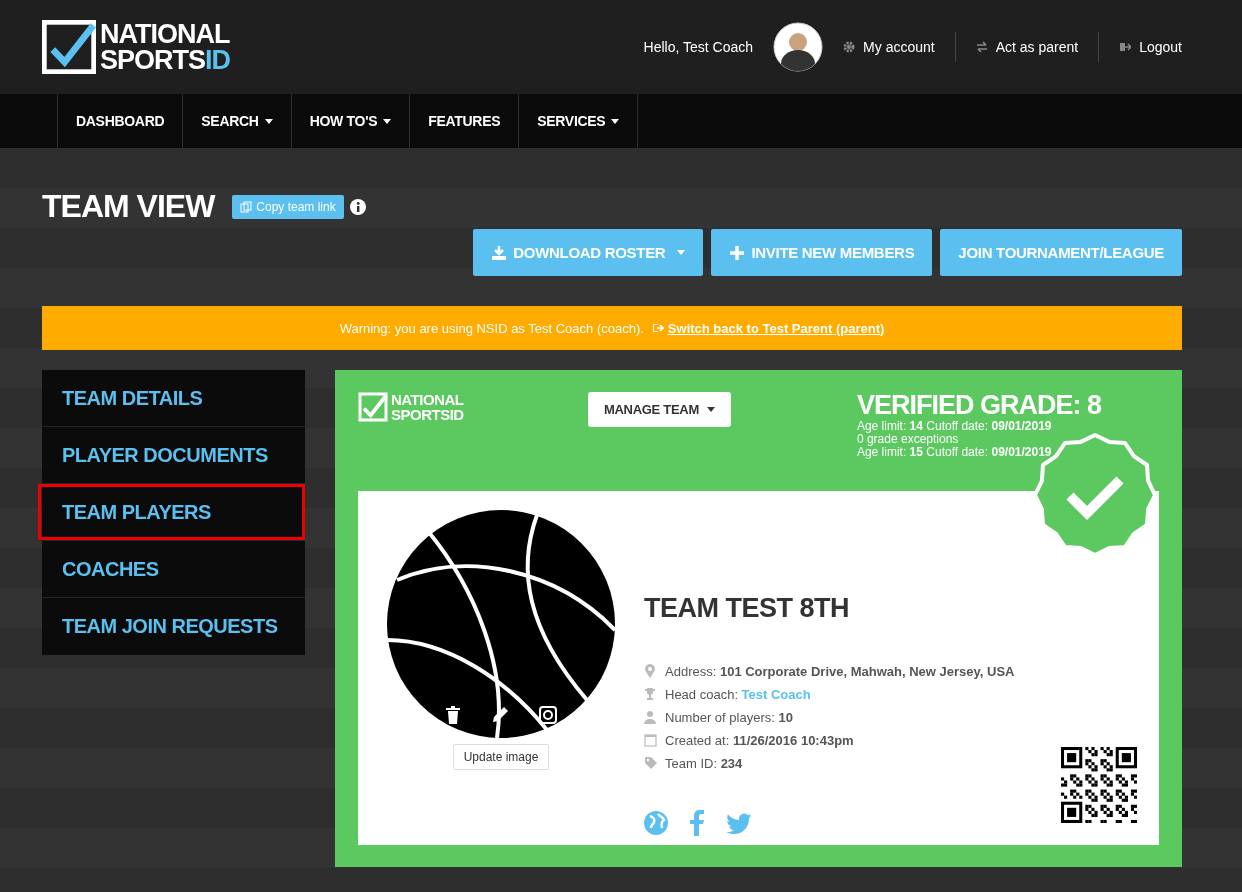  Describe the element at coordinates (981, 47) in the screenshot. I see `swap-arrows-icon` at that location.